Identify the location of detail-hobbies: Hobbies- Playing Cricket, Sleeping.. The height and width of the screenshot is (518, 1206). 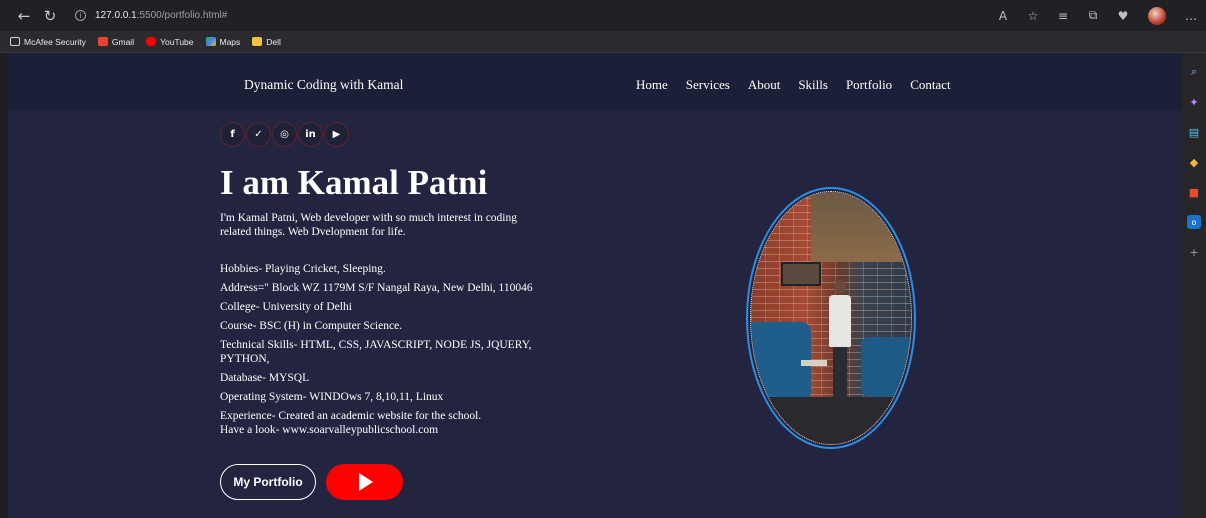
(303, 269).